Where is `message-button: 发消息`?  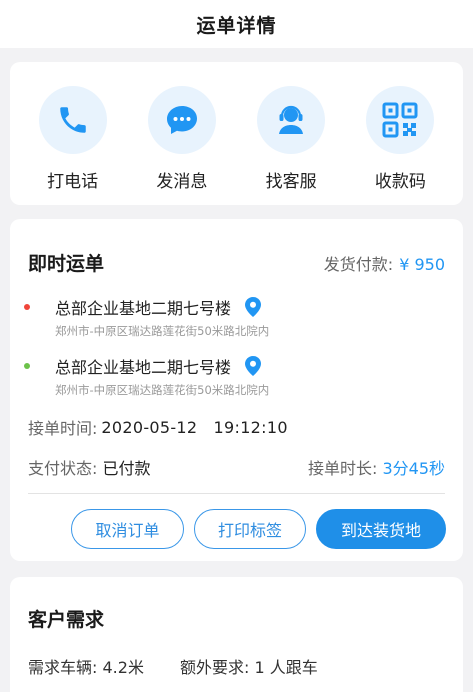
message-button: 发消息 is located at coordinates (182, 139).